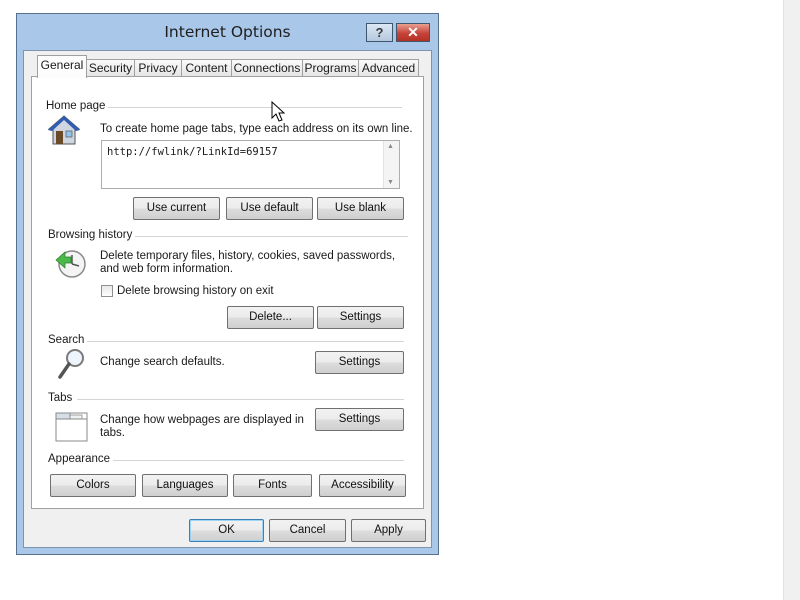 Image resolution: width=800 pixels, height=600 pixels. I want to click on use-current-button: Use current, so click(176, 208).